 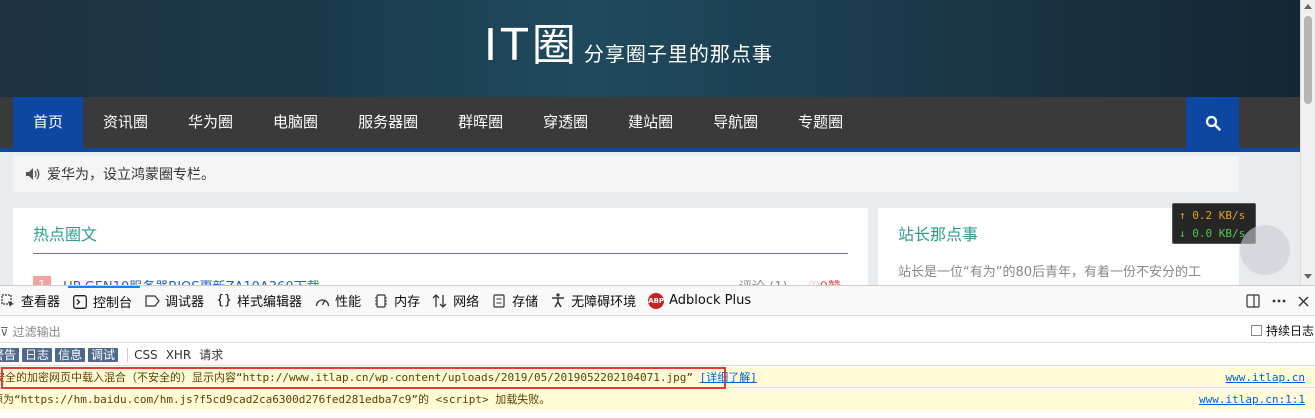 What do you see at coordinates (466, 302) in the screenshot?
I see `tab-label: 网络` at bounding box center [466, 302].